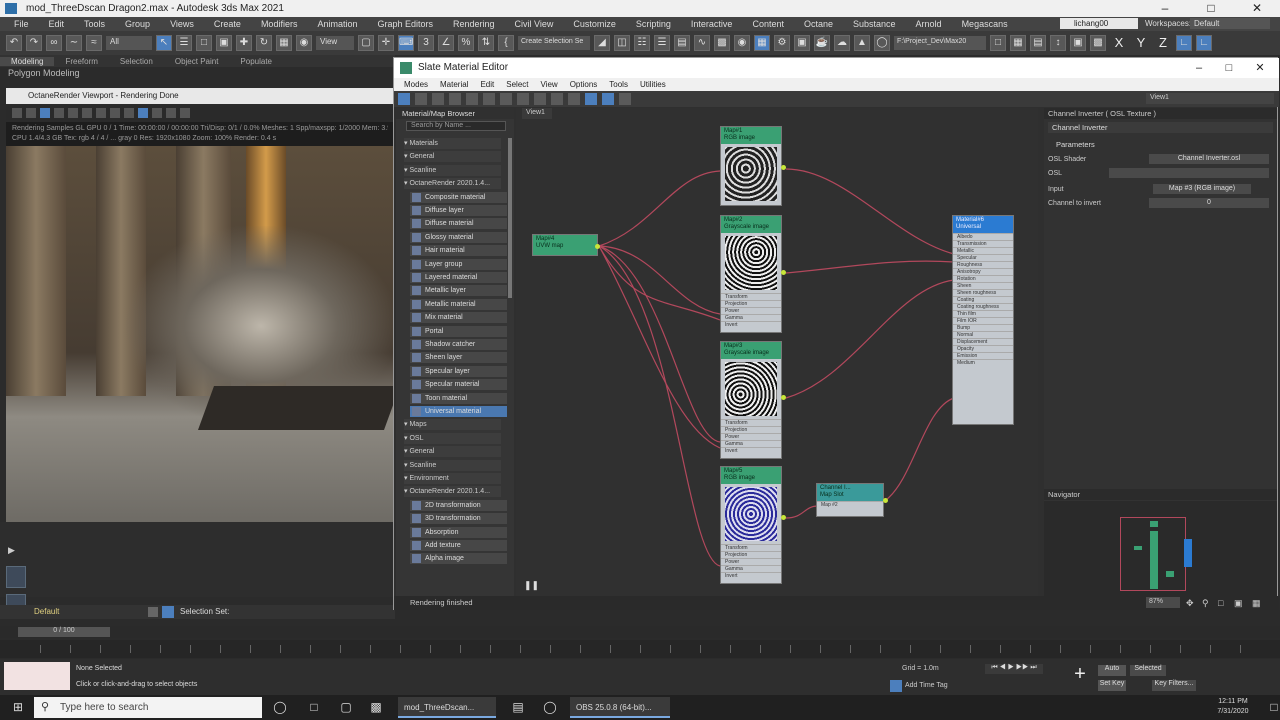  Describe the element at coordinates (983, 292) in the screenshot. I see `node-port: Sheen roughness` at that location.